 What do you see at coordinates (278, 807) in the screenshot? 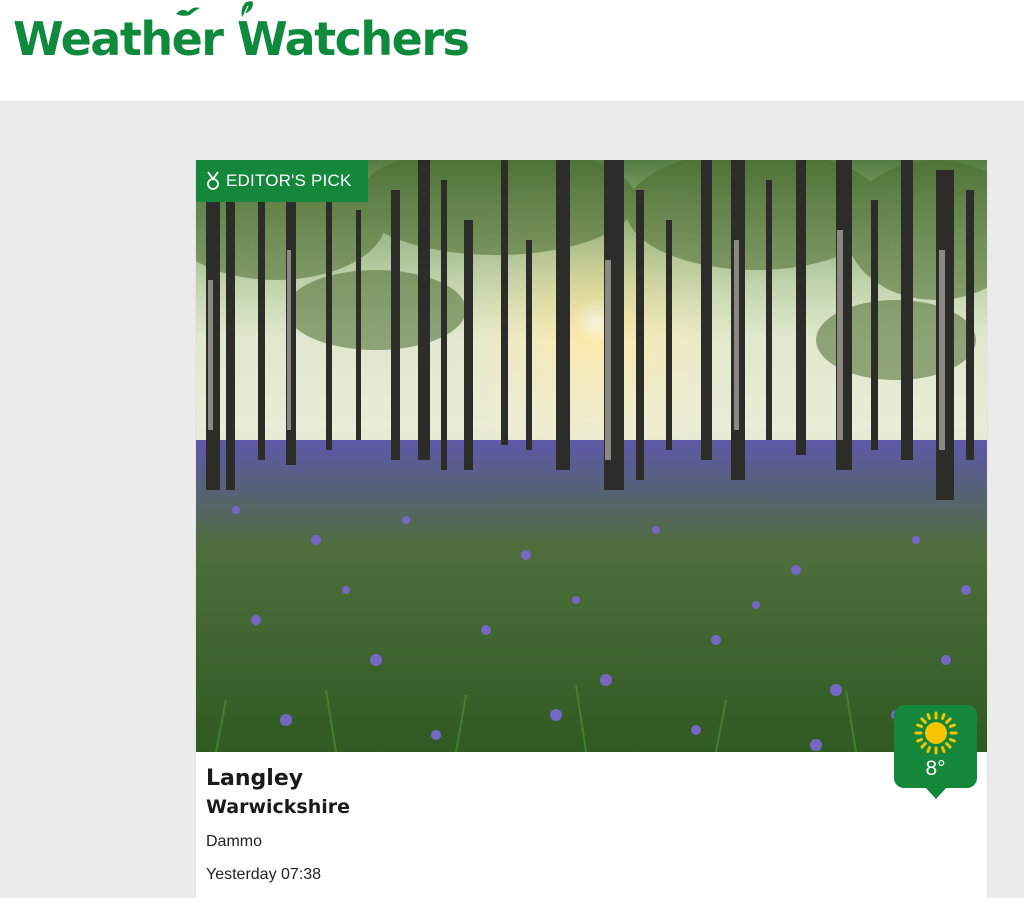
I see `location-region: Warwickshire` at bounding box center [278, 807].